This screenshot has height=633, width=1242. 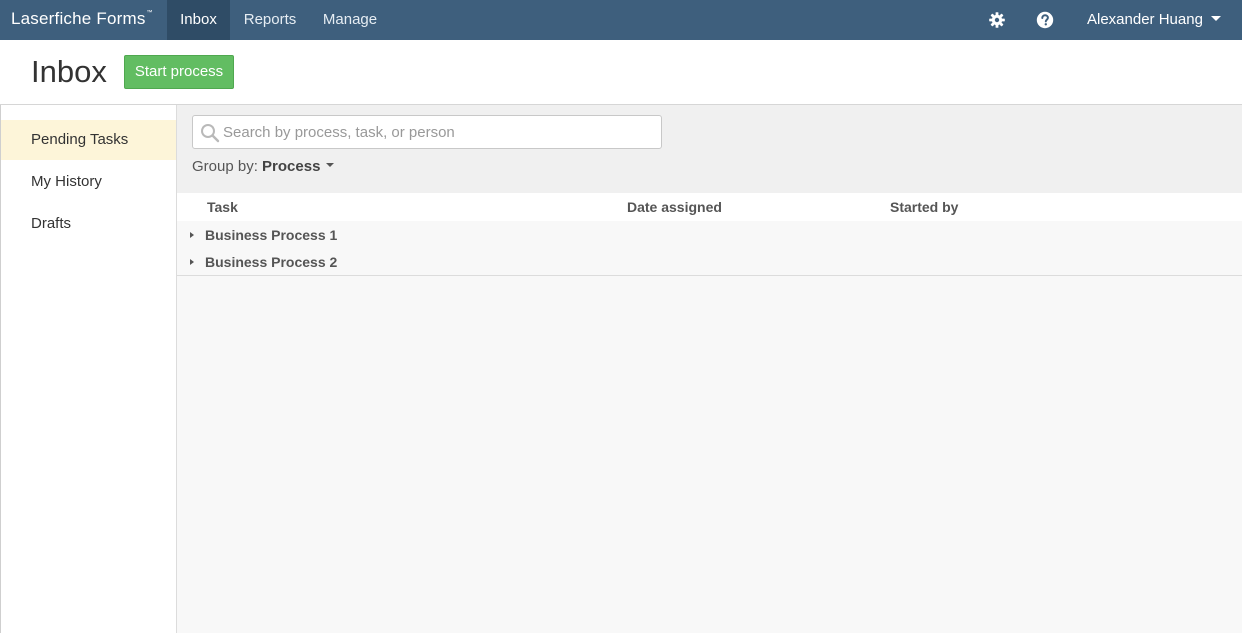 What do you see at coordinates (709, 149) in the screenshot?
I see `filter-toolbar: Group by: Process` at bounding box center [709, 149].